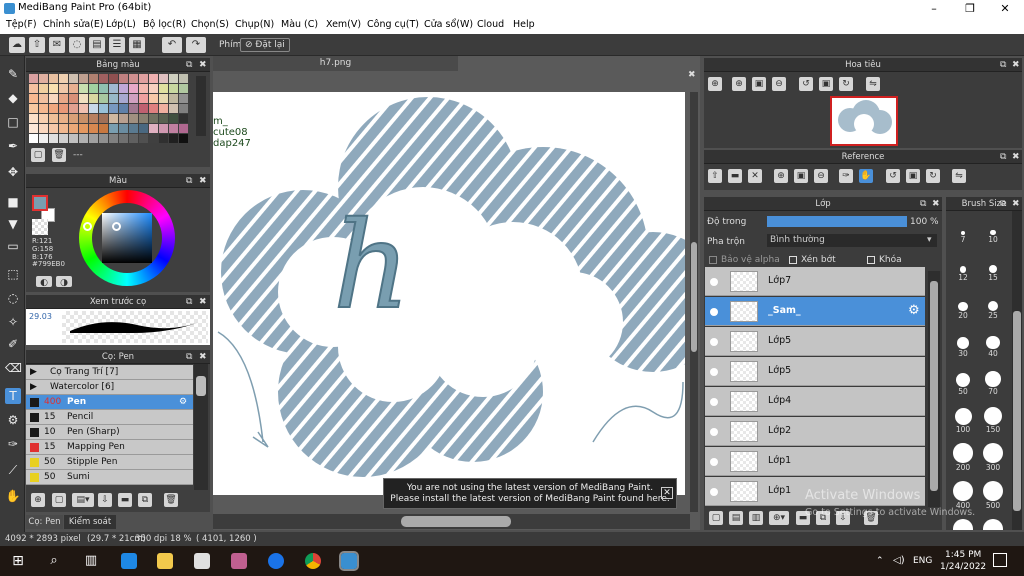 The image size is (1024, 576). What do you see at coordinates (880, 561) in the screenshot?
I see `tray-chevron-icon: ⌃` at bounding box center [880, 561].